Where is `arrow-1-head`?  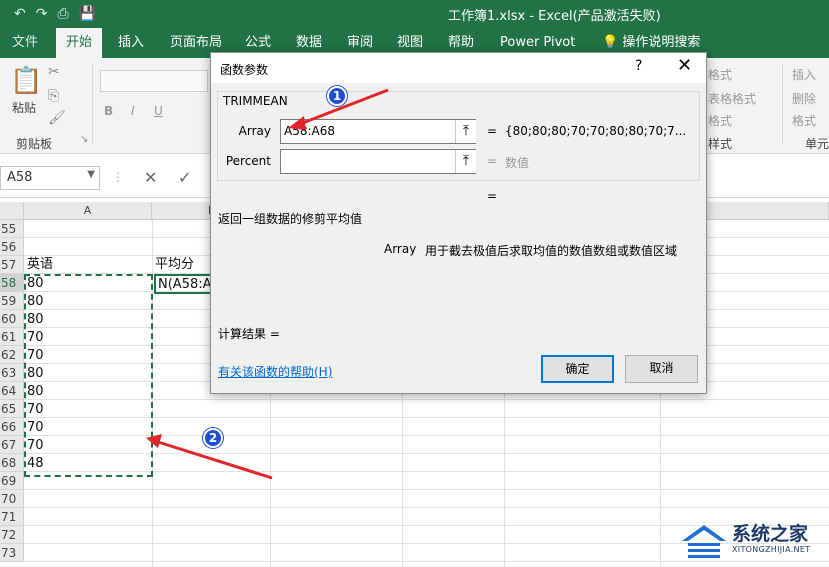
arrow-1-head is located at coordinates (297, 123).